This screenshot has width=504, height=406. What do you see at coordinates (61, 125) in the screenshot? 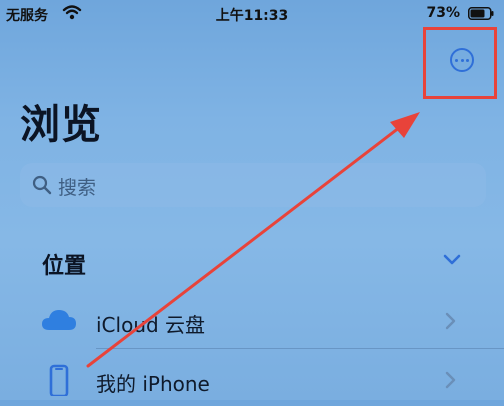
I see `page-title: 浏览` at bounding box center [61, 125].